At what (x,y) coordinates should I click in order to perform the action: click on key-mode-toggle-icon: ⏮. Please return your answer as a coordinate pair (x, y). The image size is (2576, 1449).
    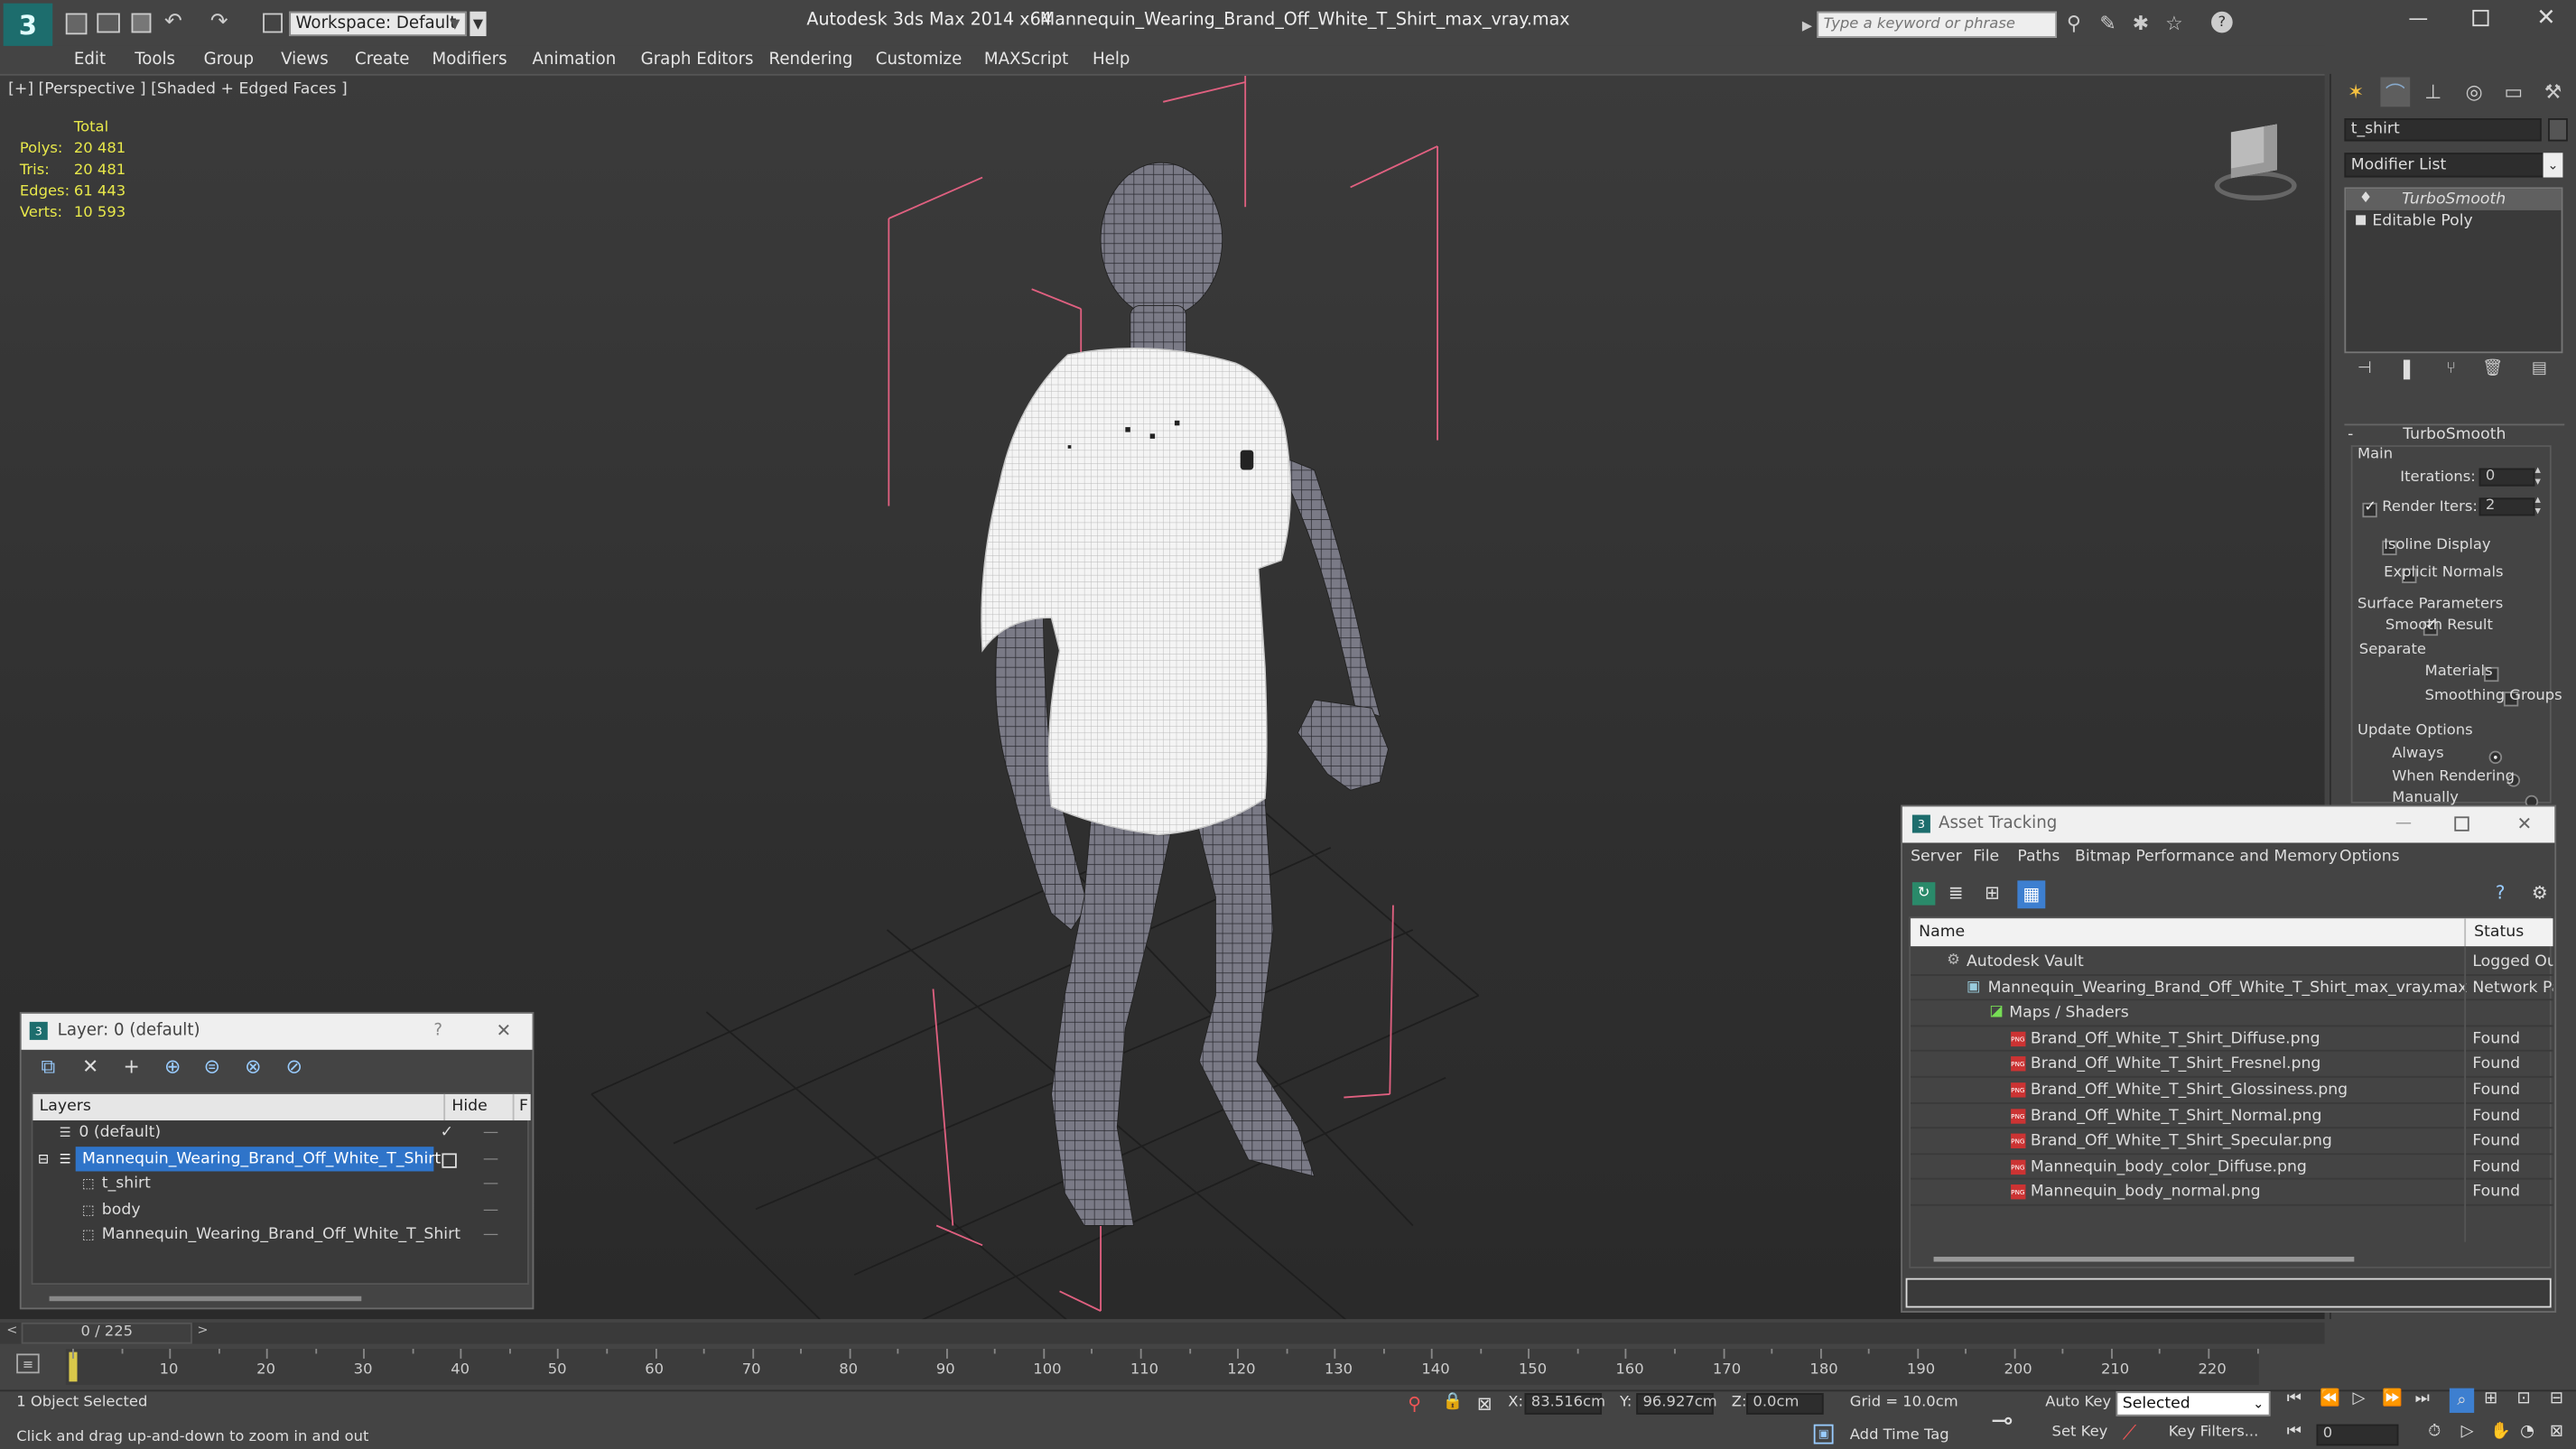
    Looking at the image, I should click on (2294, 1432).